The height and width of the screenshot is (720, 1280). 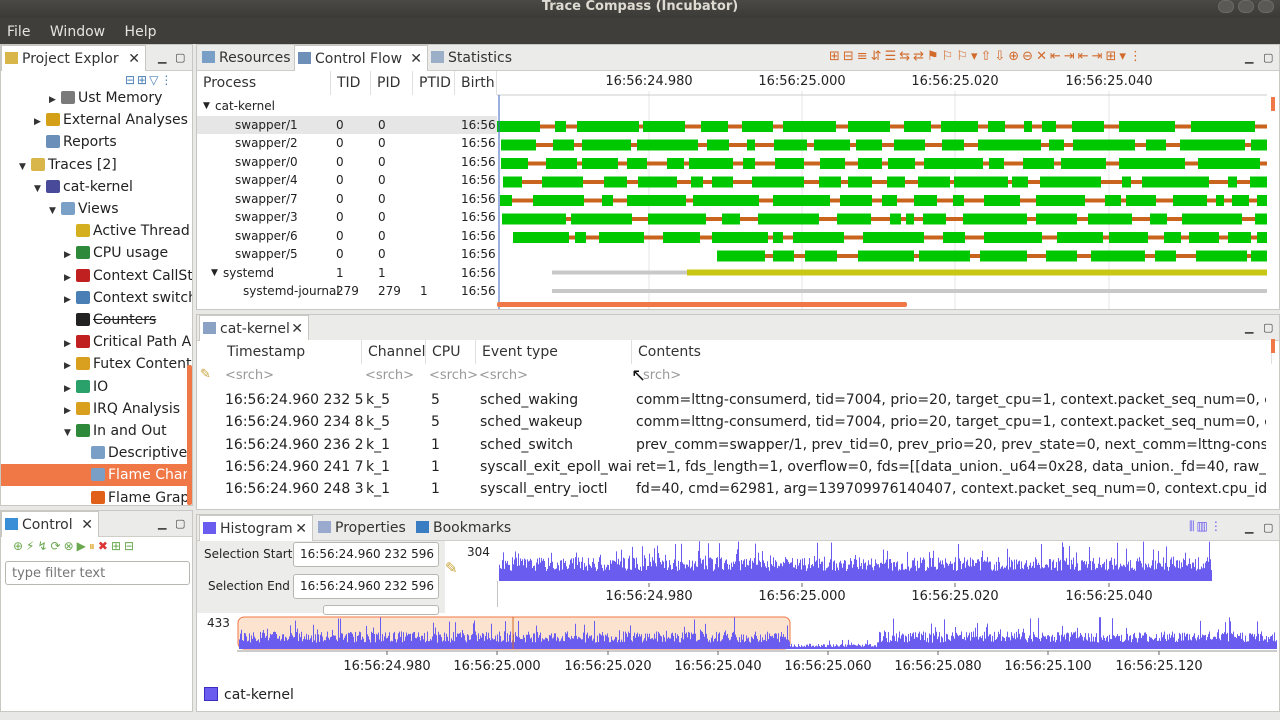 What do you see at coordinates (96, 365) in the screenshot?
I see `tree-item: ▶ Futex Contentio` at bounding box center [96, 365].